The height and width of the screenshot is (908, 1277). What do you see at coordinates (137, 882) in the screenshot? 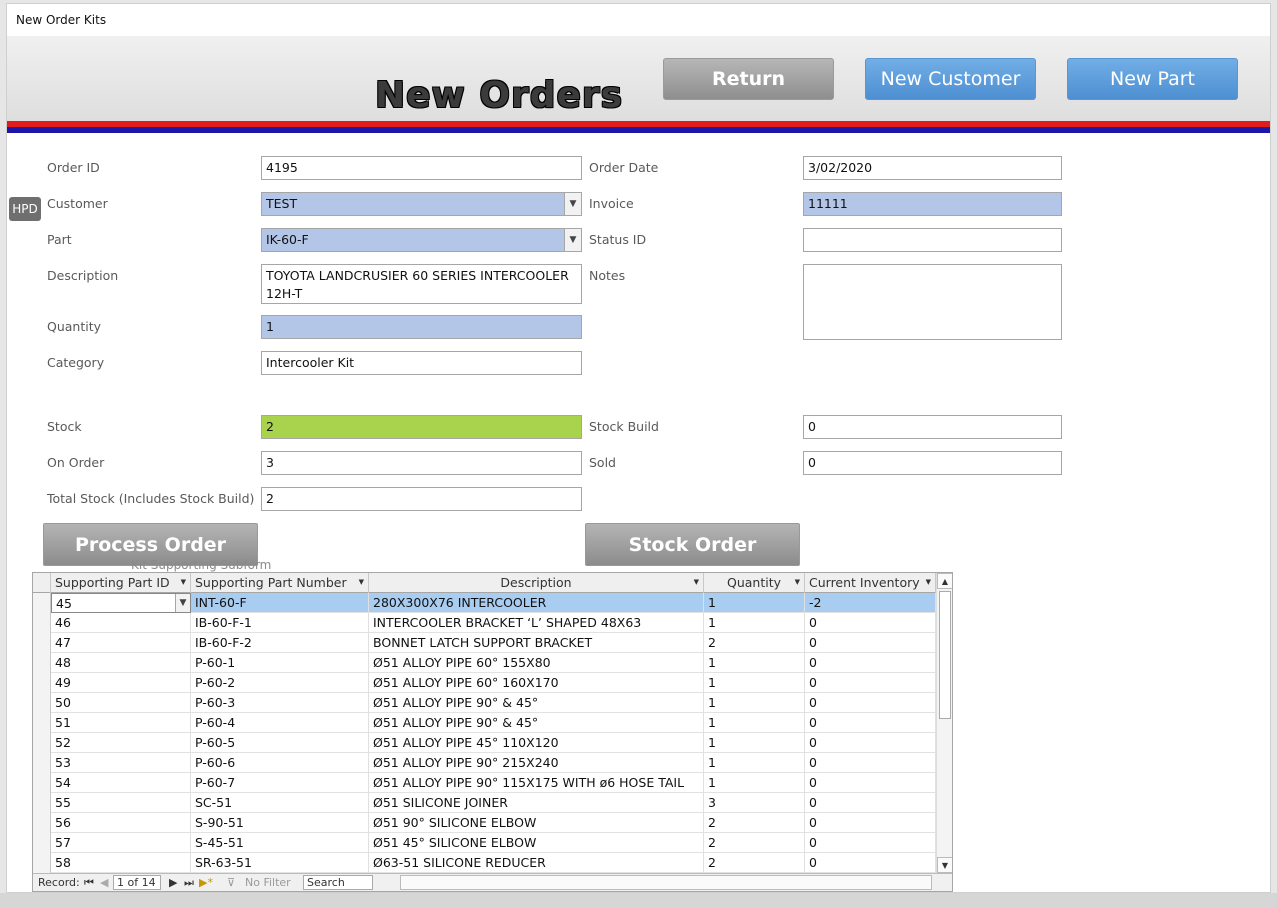
I see `record-position-field: 1 of 14` at bounding box center [137, 882].